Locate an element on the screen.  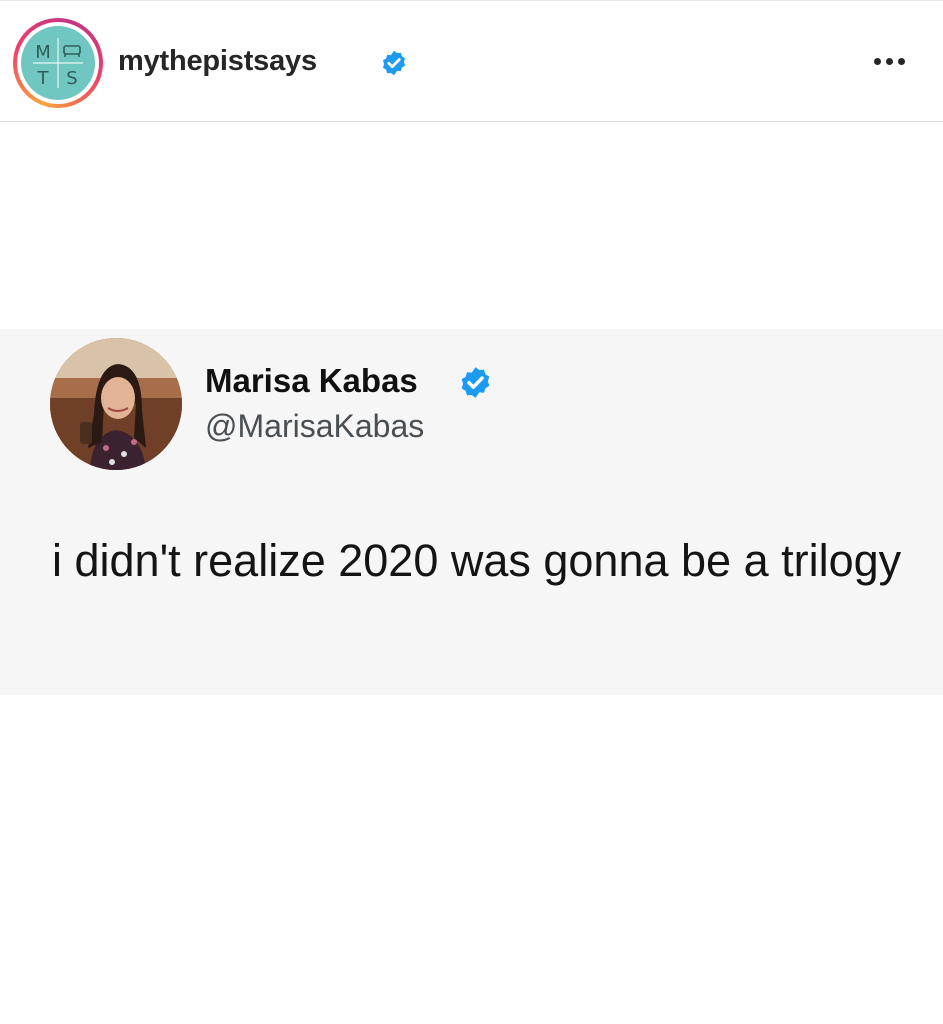
profile-photo-image is located at coordinates (116, 404).